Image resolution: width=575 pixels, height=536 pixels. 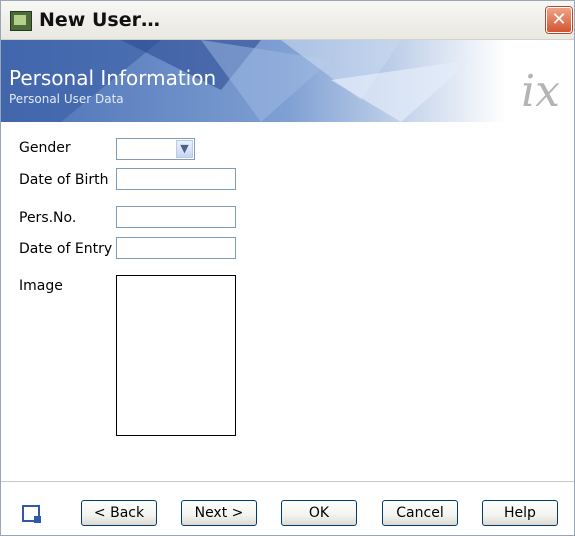 I want to click on cancel-button: Cancel, so click(x=420, y=513).